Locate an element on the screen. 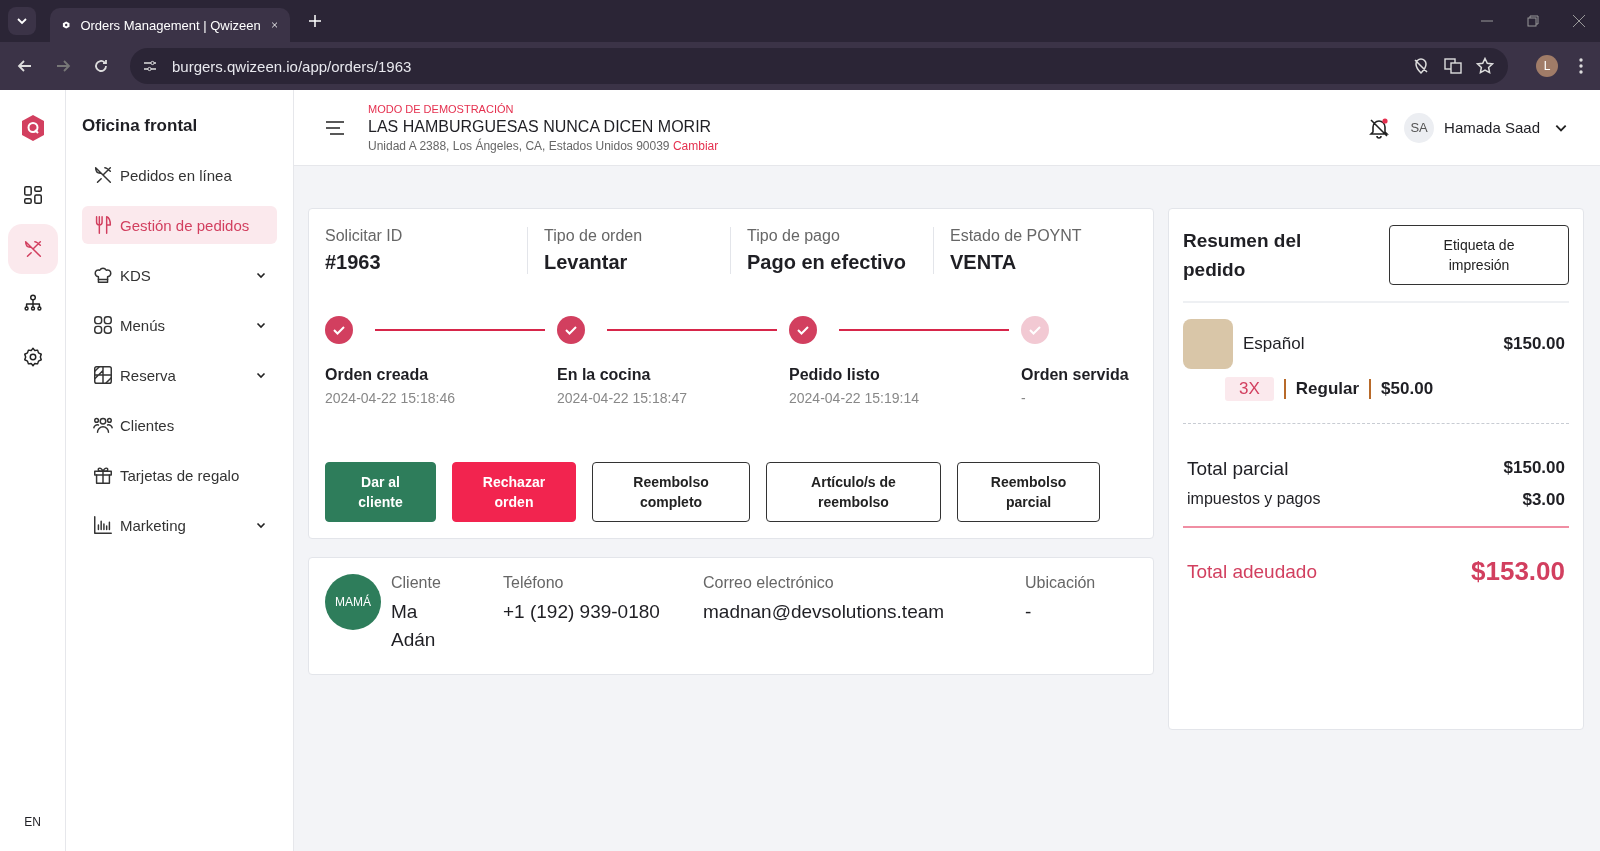 This screenshot has width=1600, height=851. field-value: #1963 is located at coordinates (353, 262).